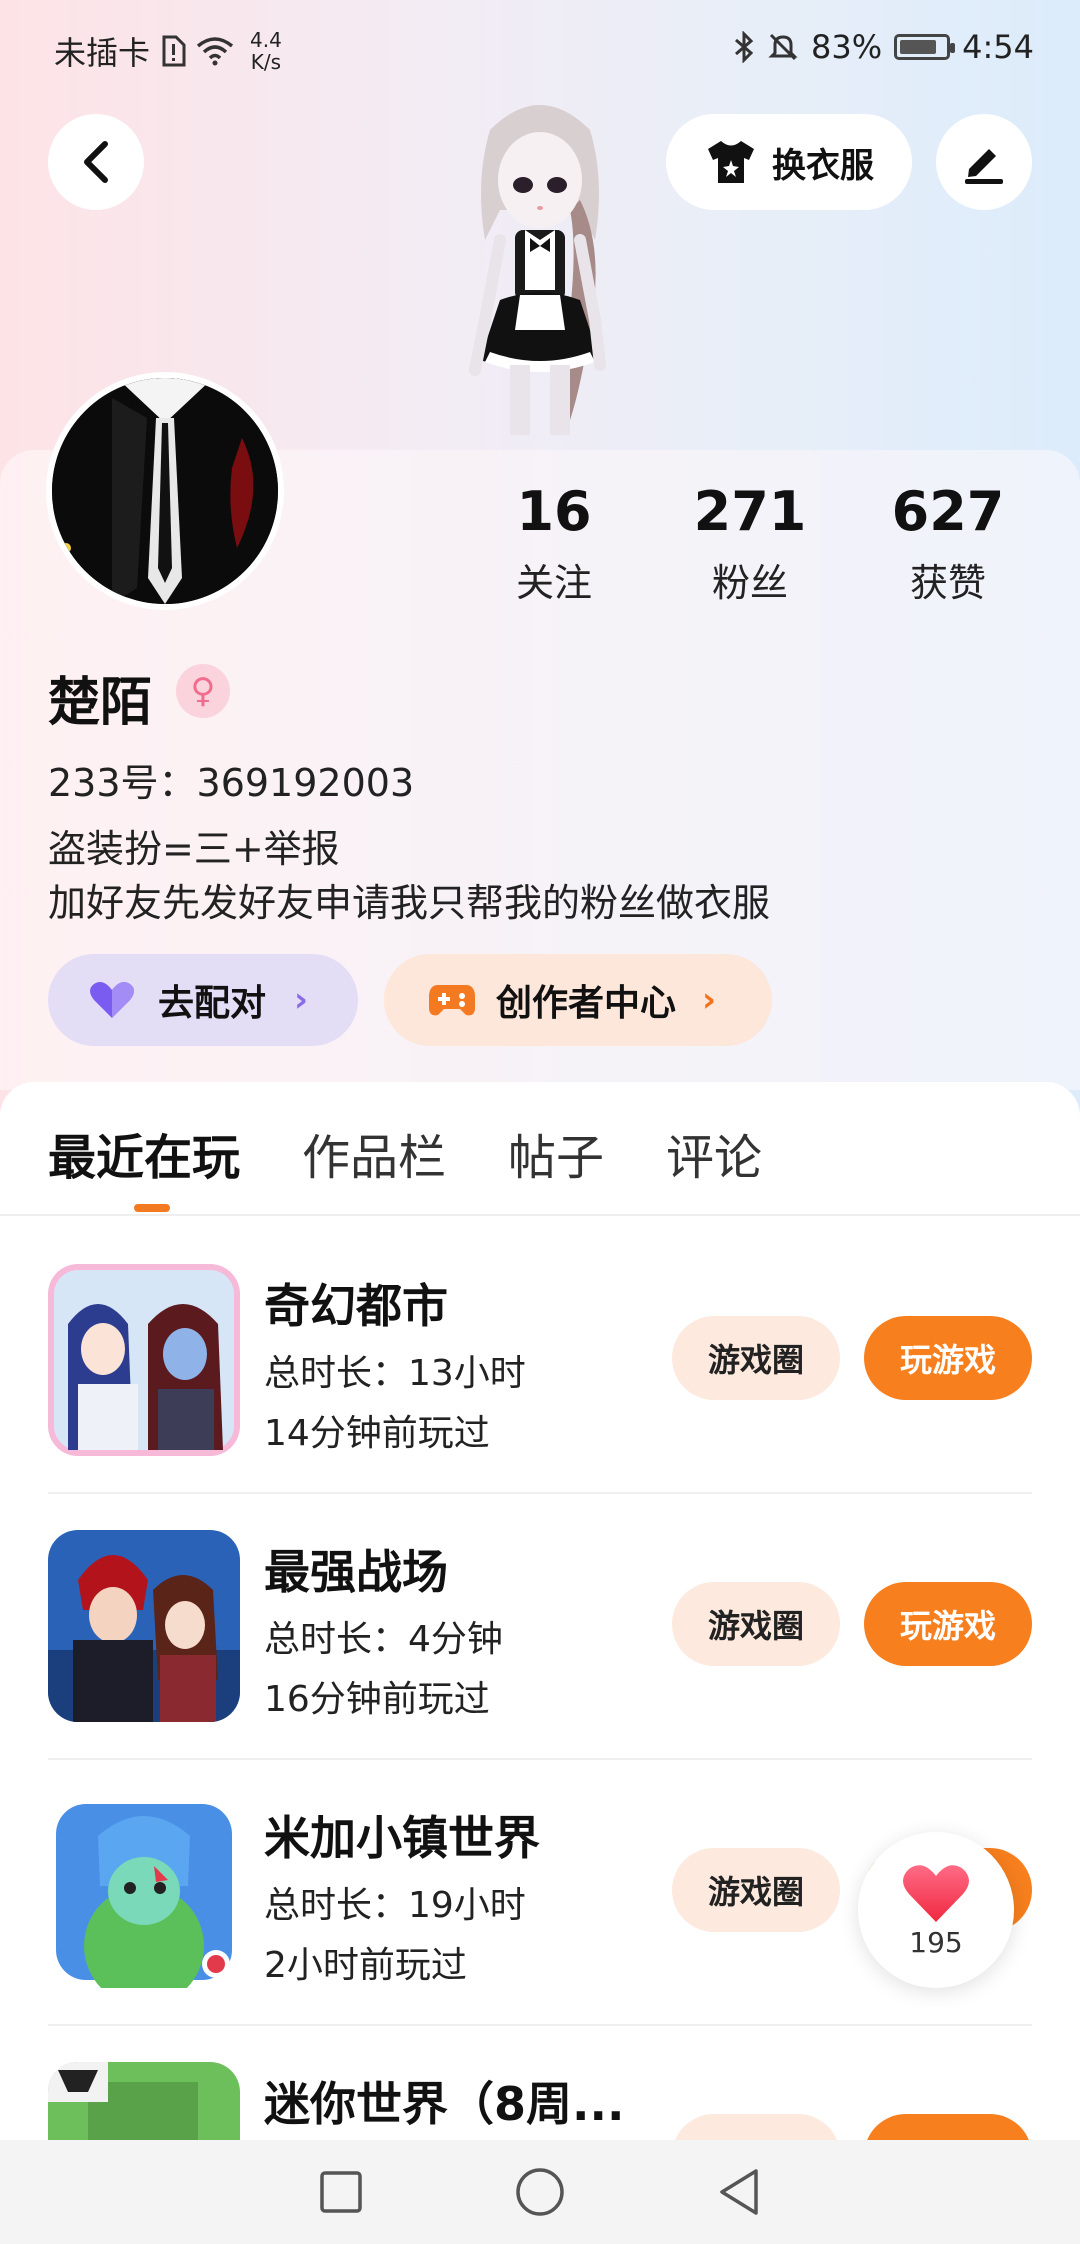 The width and height of the screenshot is (1080, 2244). Describe the element at coordinates (402, 1838) in the screenshot. I see `game-name: 米加小镇世界` at that location.